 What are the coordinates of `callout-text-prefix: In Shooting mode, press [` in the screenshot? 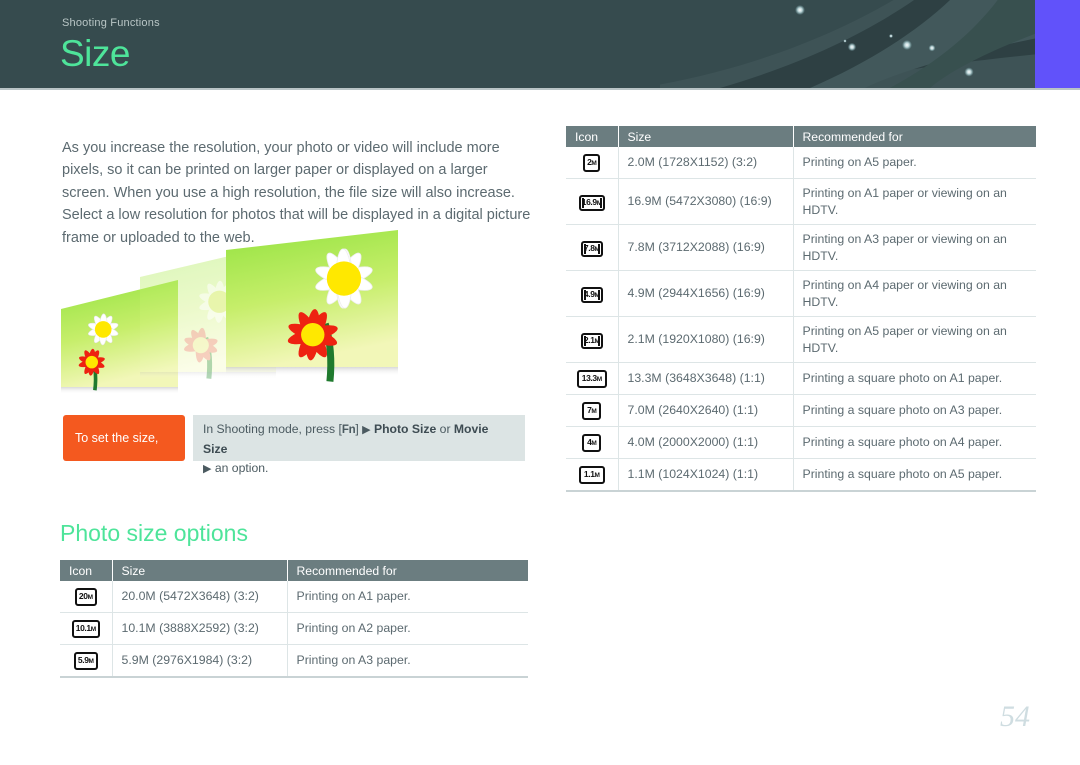 It's located at (272, 429).